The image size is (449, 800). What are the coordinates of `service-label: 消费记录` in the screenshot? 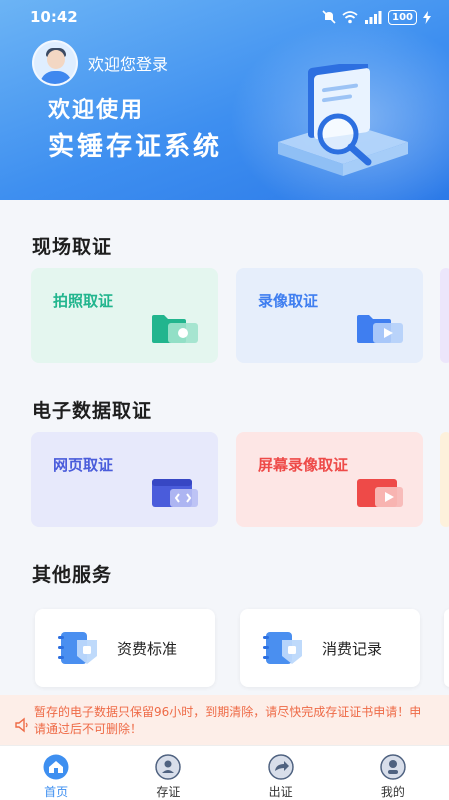 It's located at (352, 648).